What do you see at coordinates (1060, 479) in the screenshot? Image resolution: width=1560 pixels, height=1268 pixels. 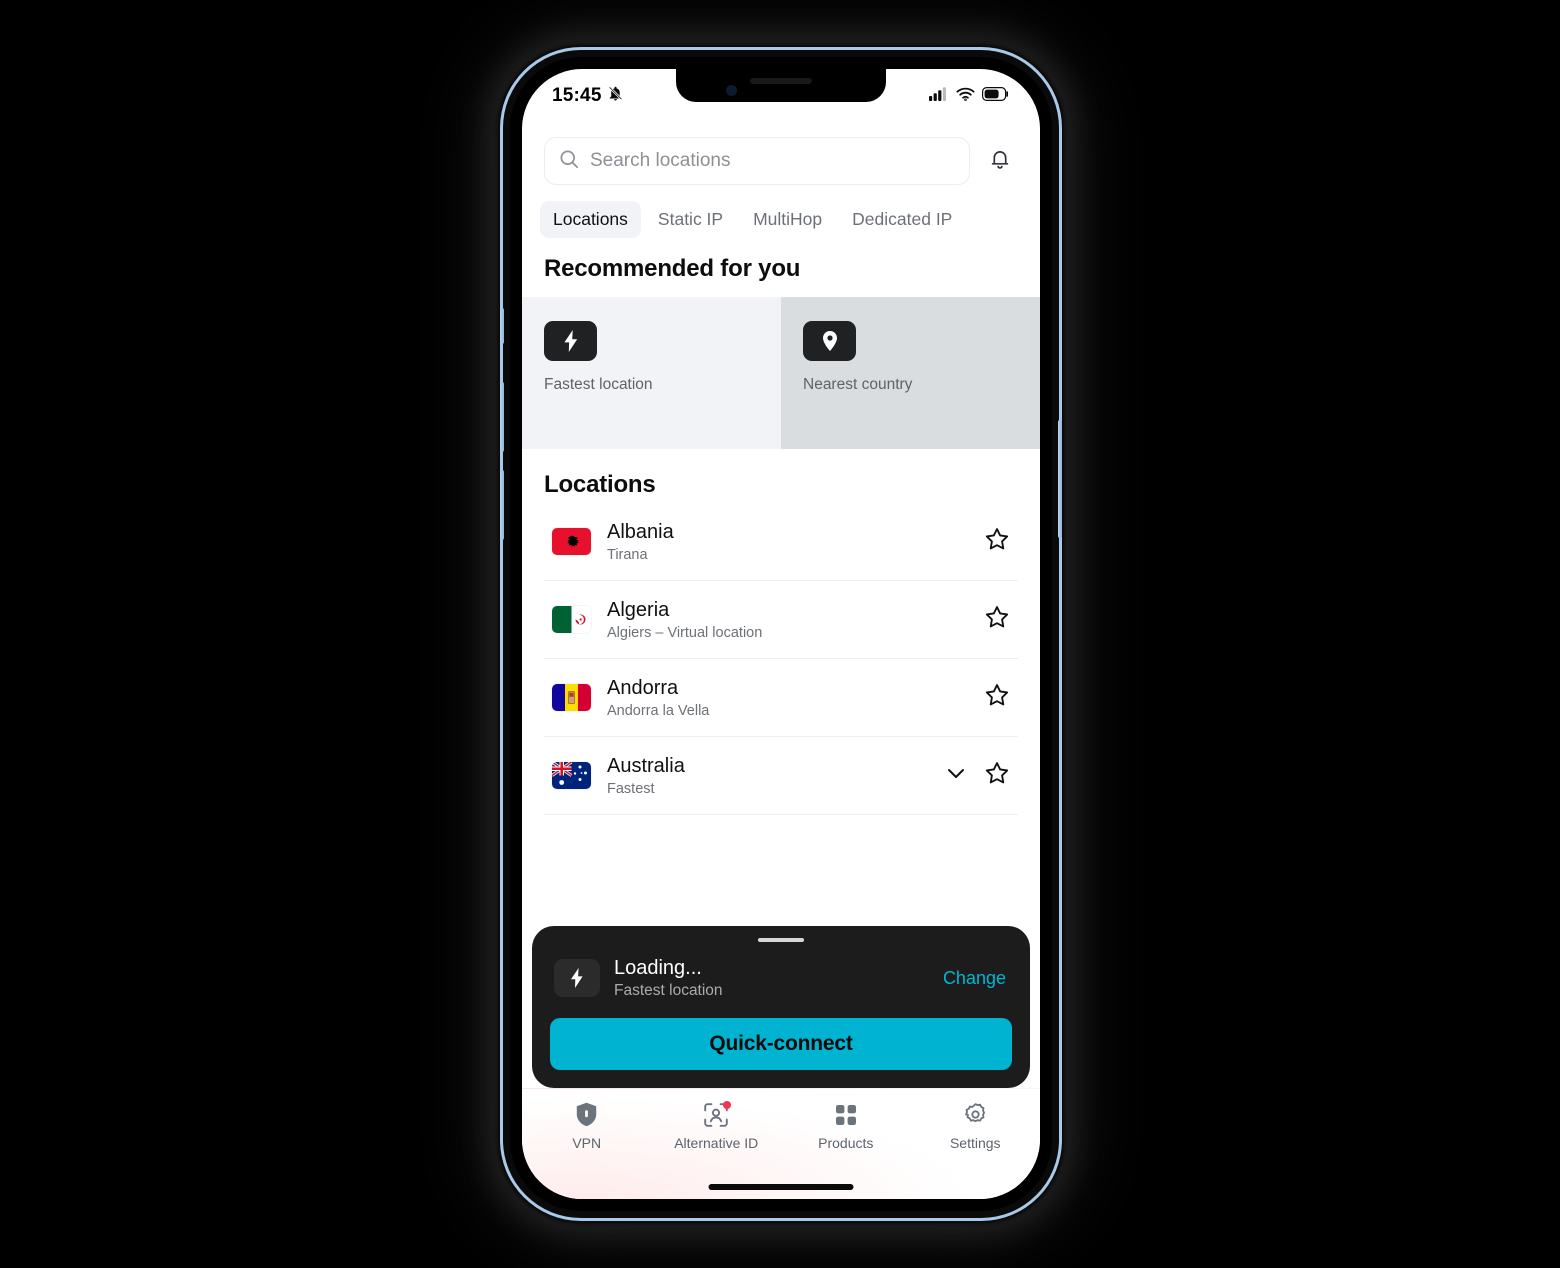 I see `power-button` at bounding box center [1060, 479].